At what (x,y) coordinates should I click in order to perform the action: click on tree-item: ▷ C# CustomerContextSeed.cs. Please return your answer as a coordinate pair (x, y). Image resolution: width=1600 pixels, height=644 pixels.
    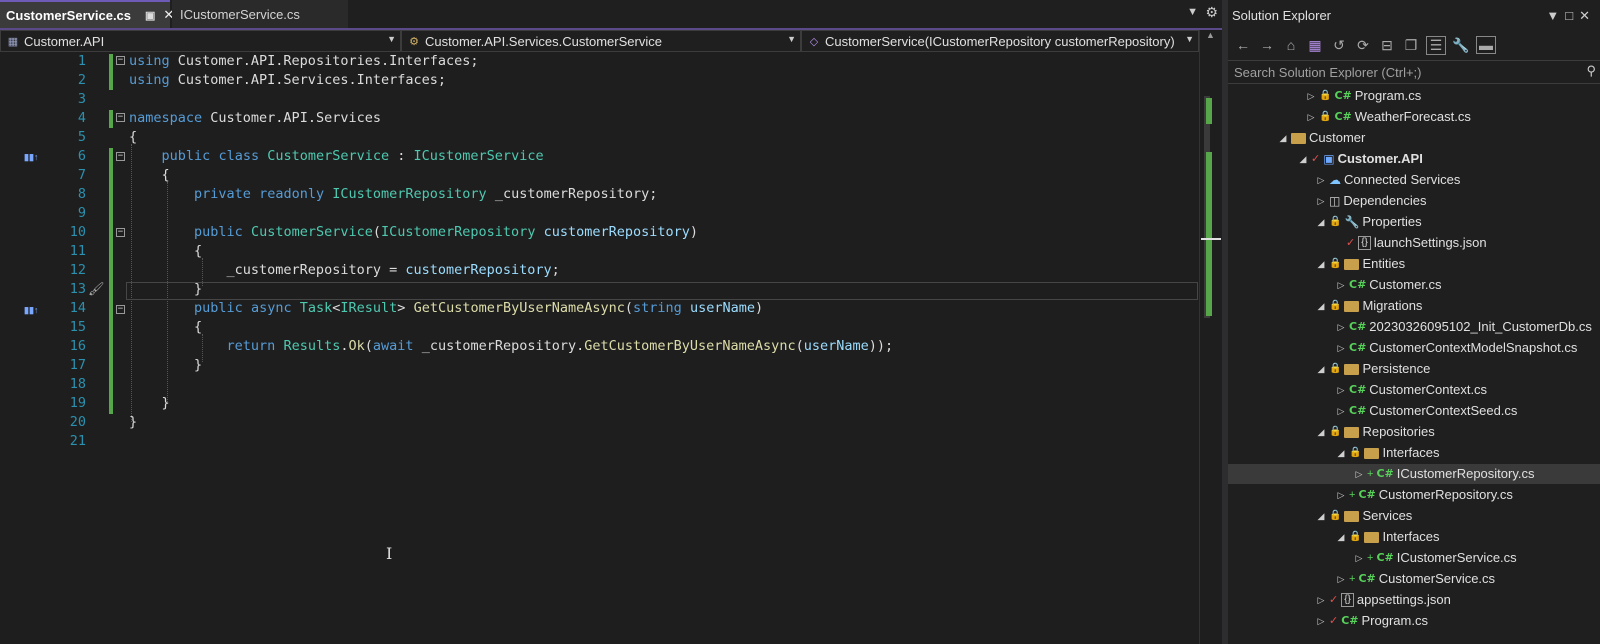
    Looking at the image, I should click on (1414, 411).